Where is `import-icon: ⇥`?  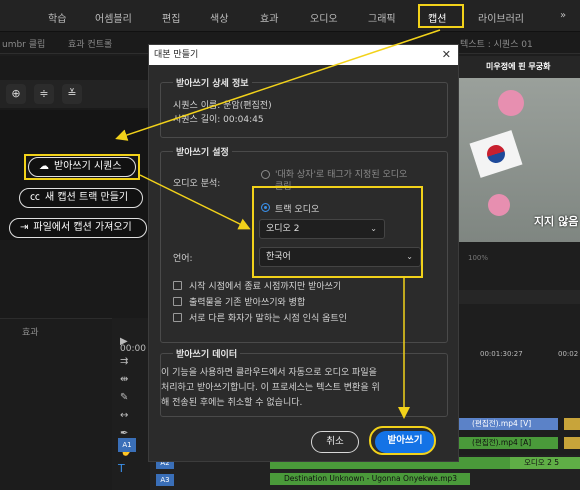
import-icon: ⇥ is located at coordinates (24, 227).